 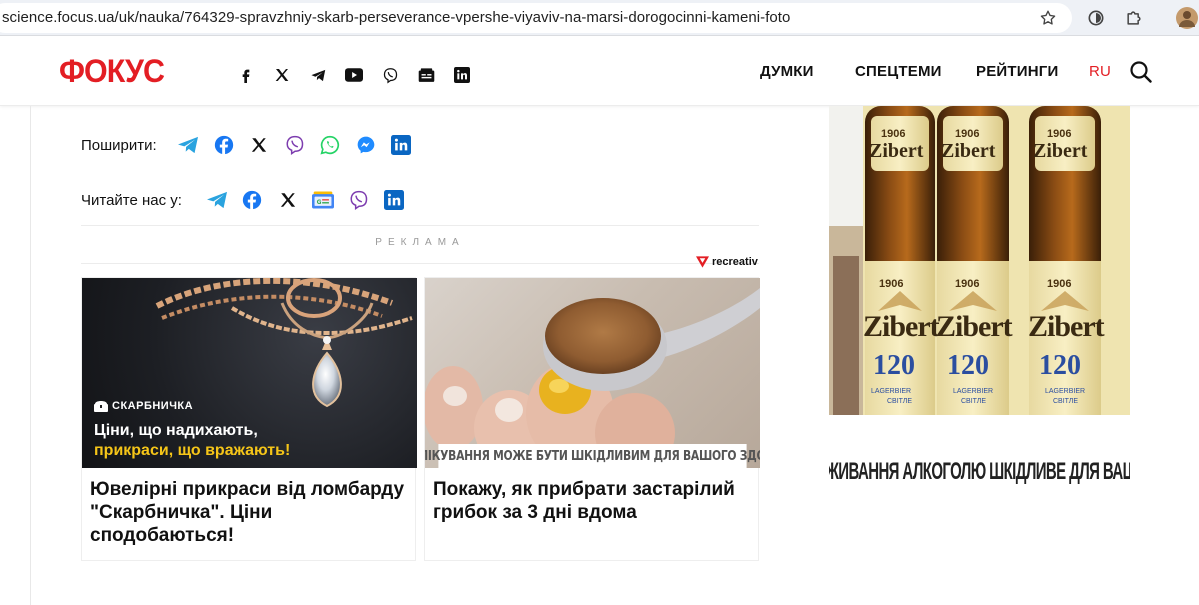 What do you see at coordinates (323, 200) in the screenshot?
I see `read-google-news-icon: G` at bounding box center [323, 200].